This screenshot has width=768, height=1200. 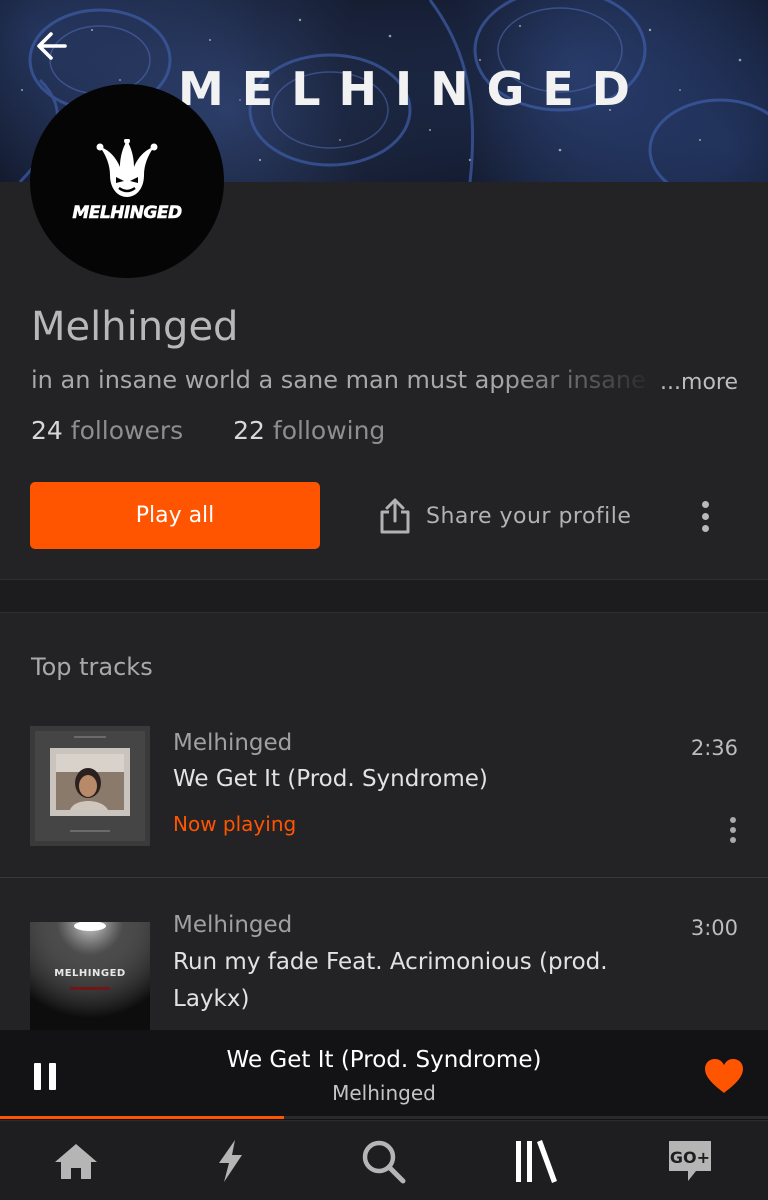 I want to click on track-artwork-text: MELHINGED, so click(x=90, y=973).